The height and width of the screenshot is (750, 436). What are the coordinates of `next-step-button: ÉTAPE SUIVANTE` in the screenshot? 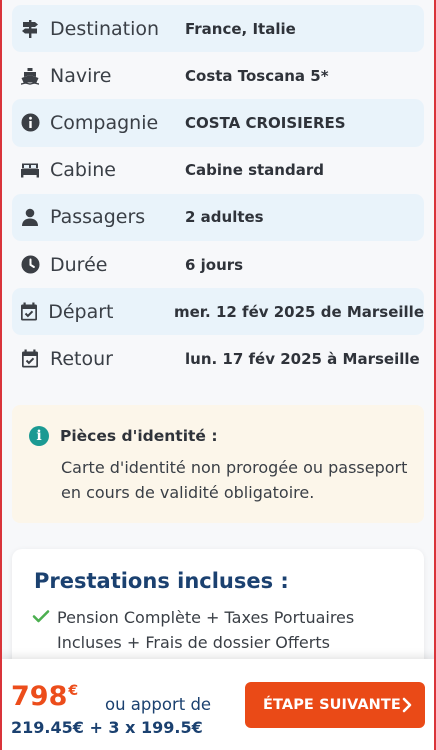 It's located at (335, 705).